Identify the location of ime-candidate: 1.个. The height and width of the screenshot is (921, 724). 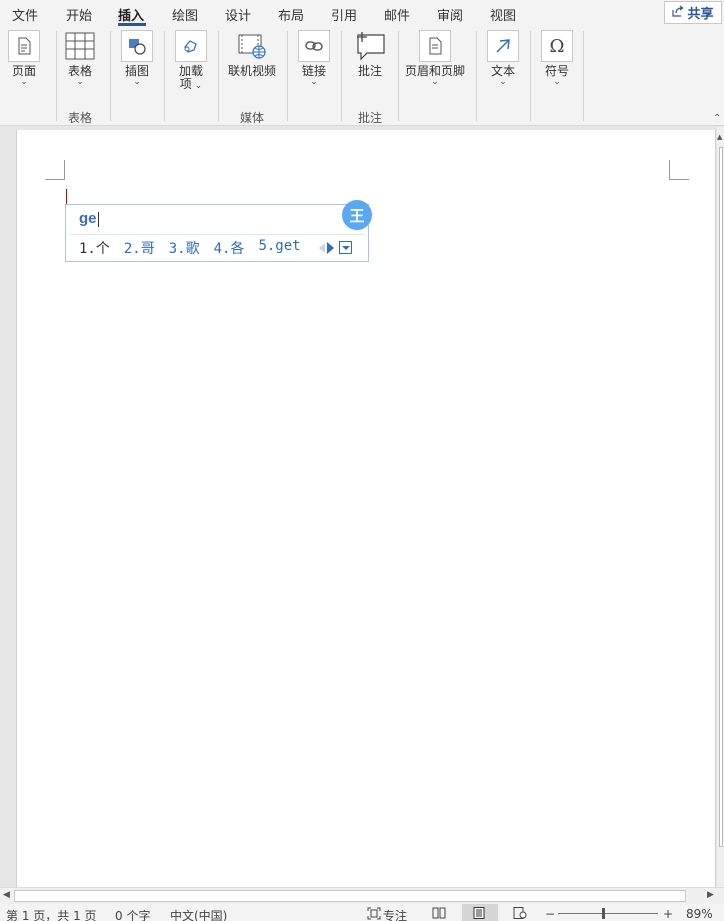
(94, 248).